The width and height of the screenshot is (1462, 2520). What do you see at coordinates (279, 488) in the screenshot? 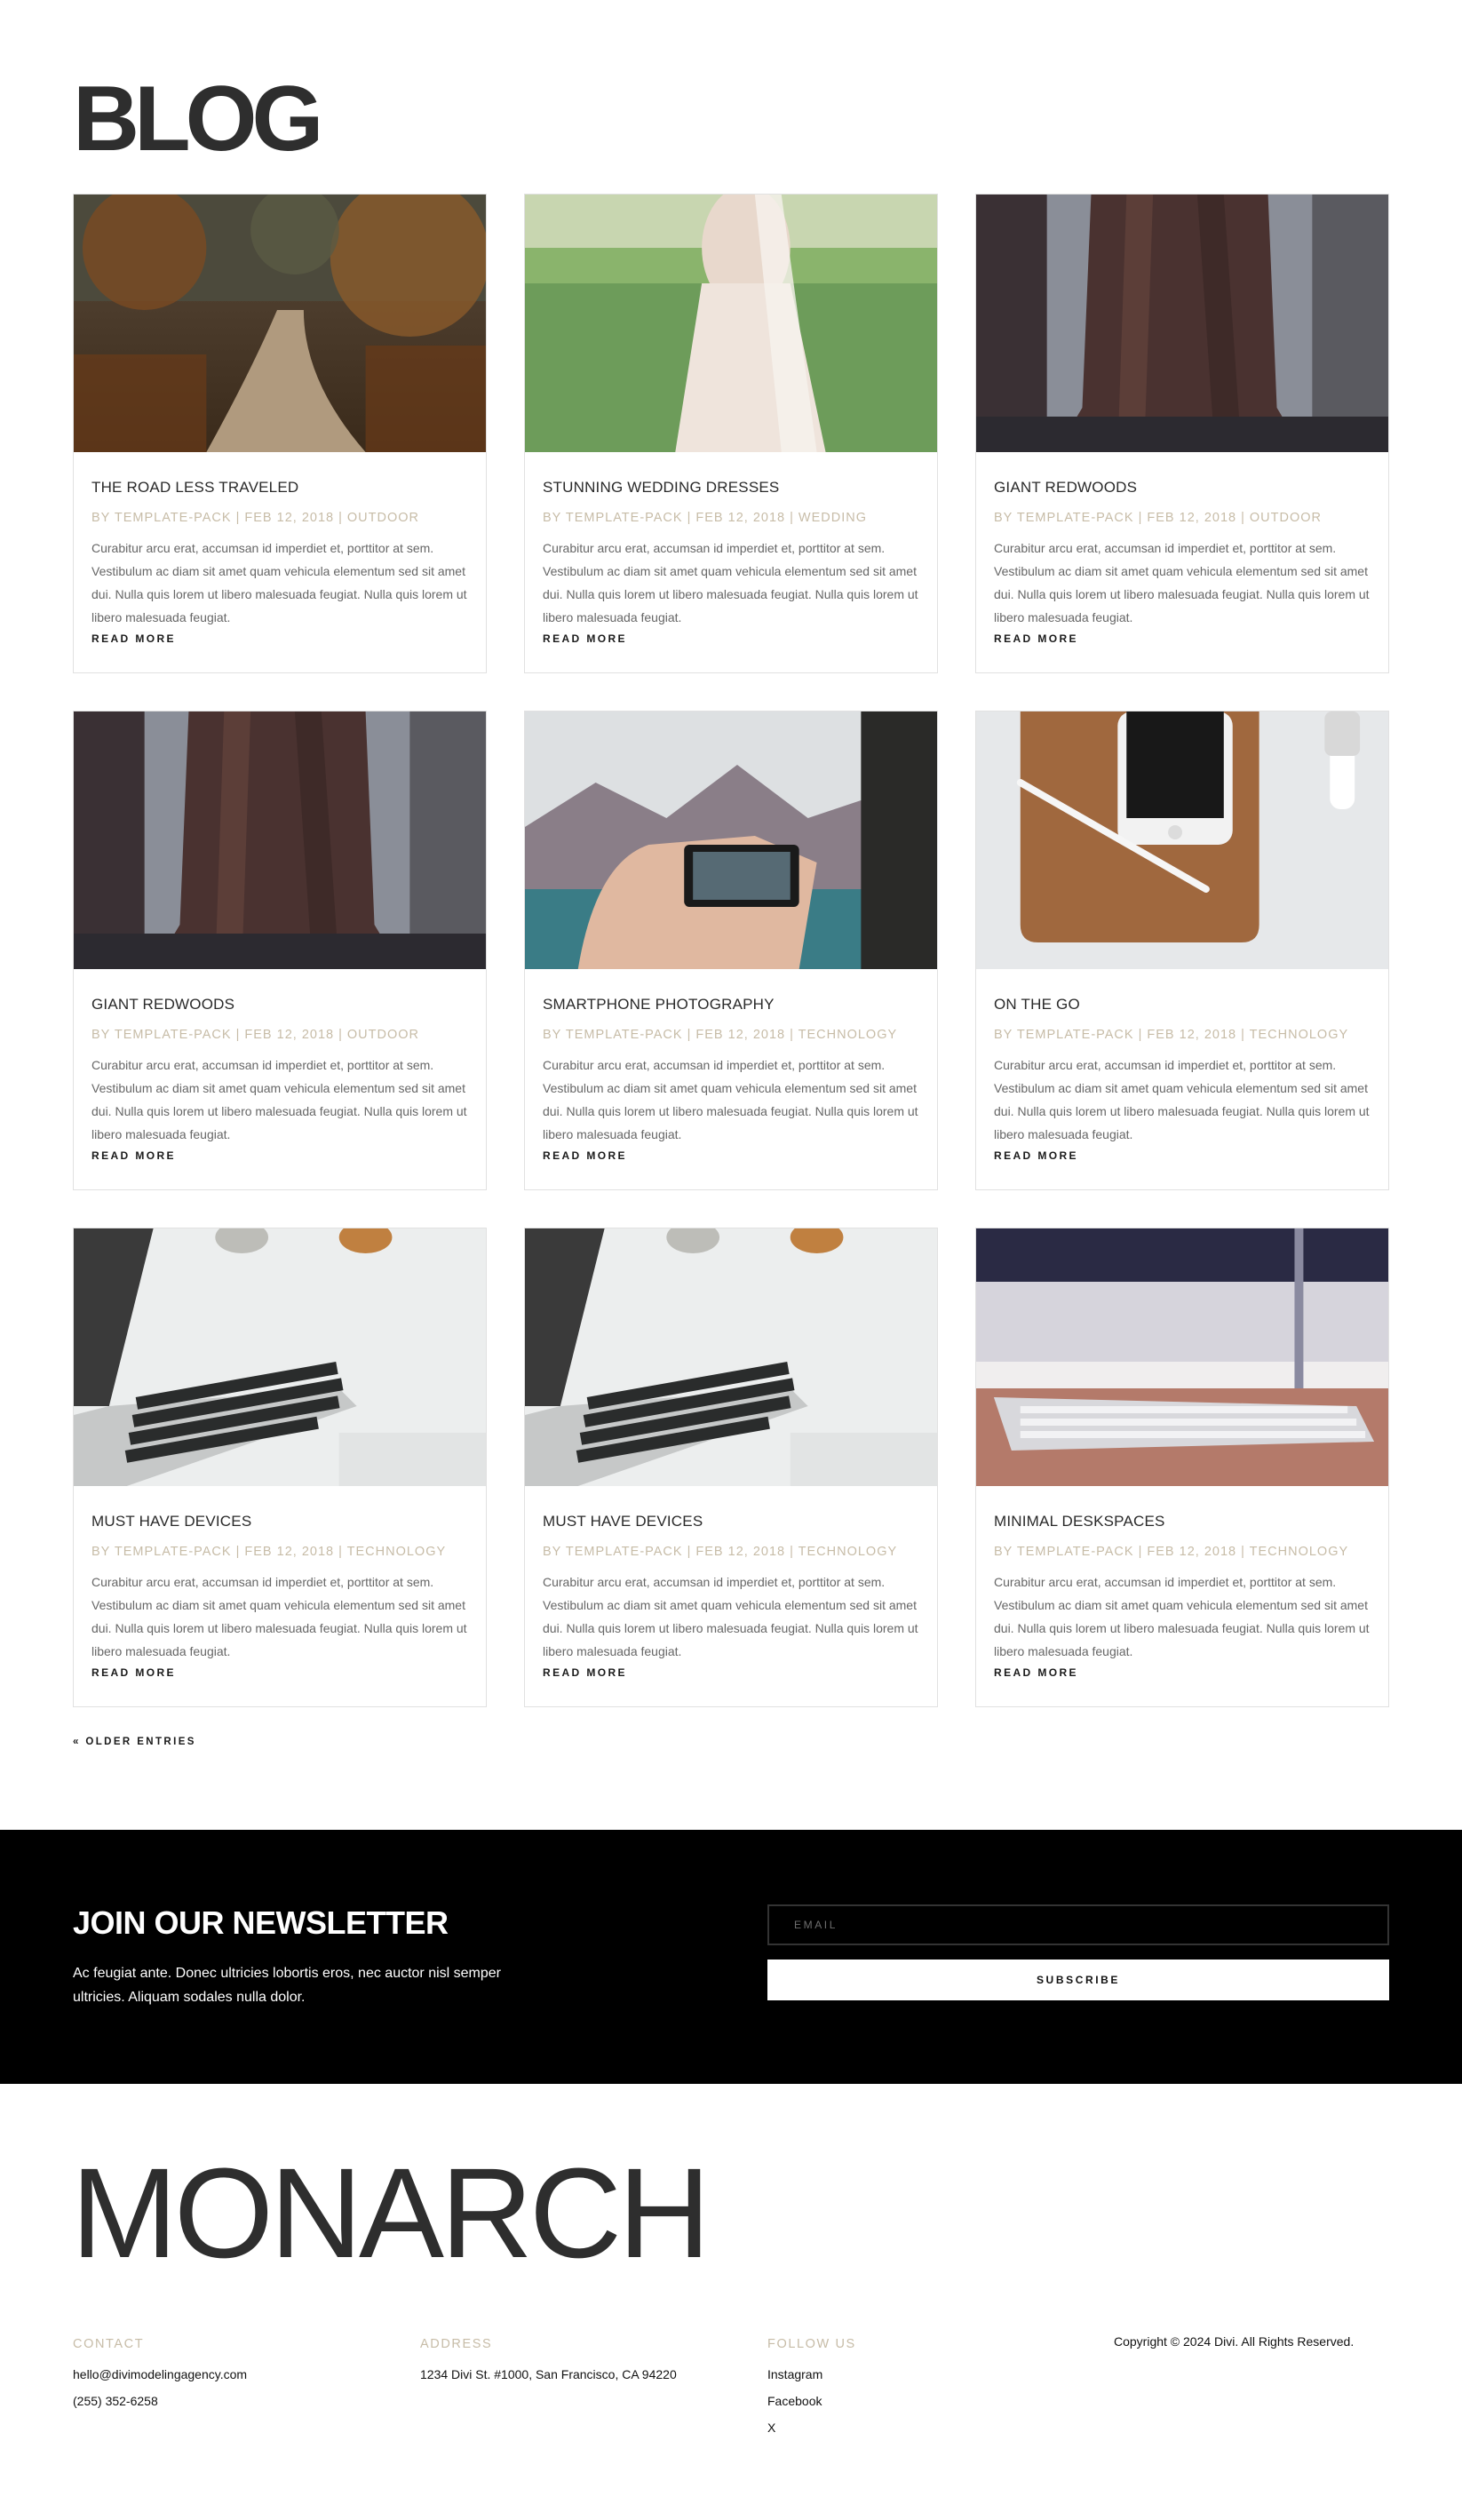
I see `post-title: THE ROAD LESS TRAVELED` at bounding box center [279, 488].